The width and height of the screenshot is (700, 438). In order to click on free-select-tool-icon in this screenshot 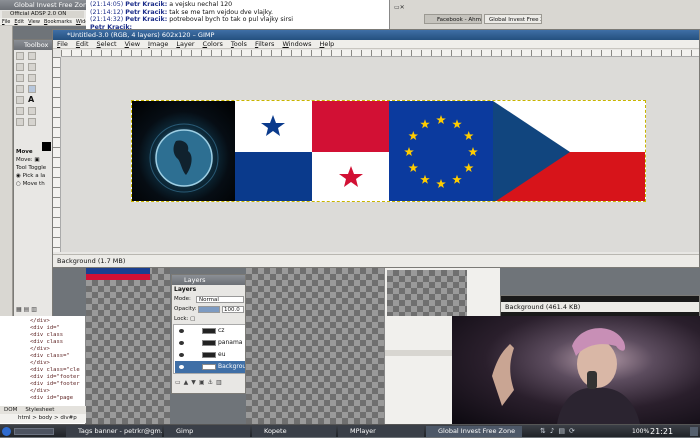, I will do `click(20, 67)`.